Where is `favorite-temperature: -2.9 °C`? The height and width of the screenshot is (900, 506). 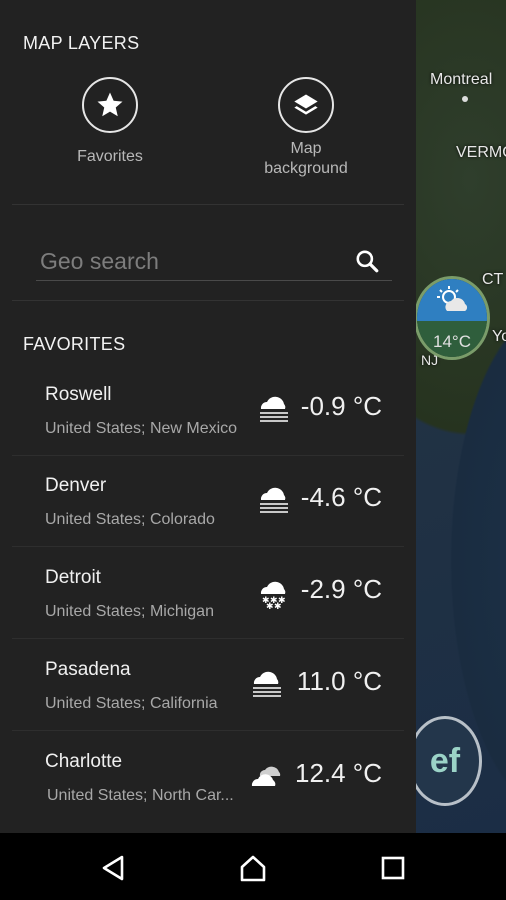
favorite-temperature: -2.9 °C is located at coordinates (341, 589).